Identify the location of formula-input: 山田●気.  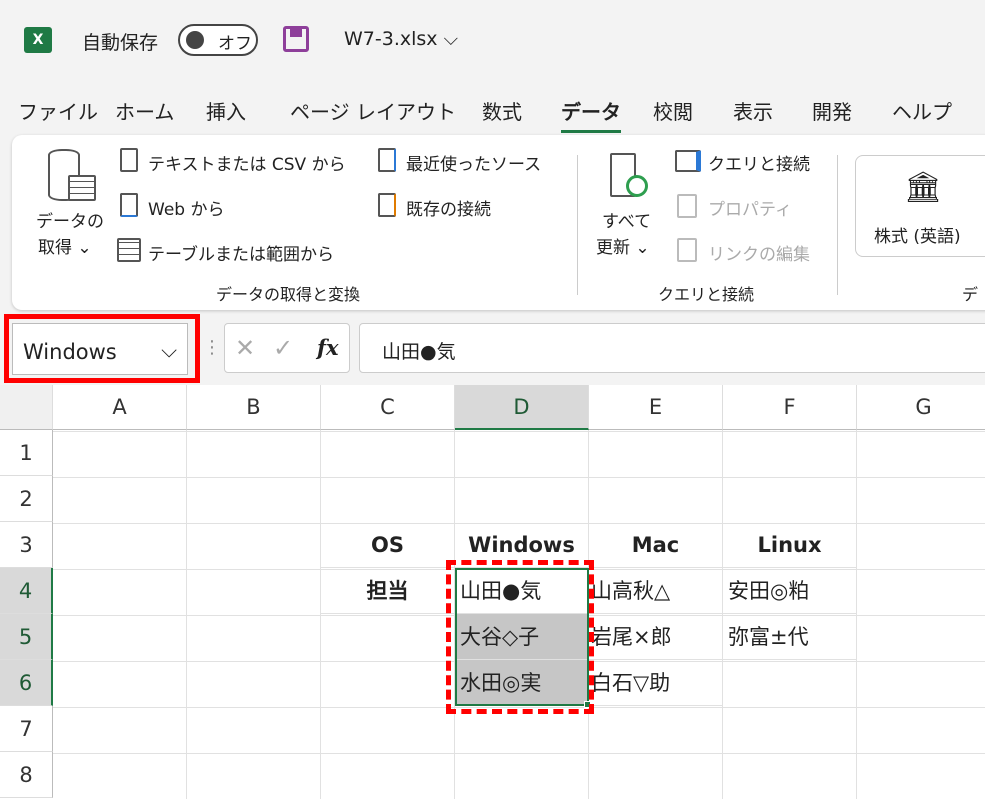
(672, 348).